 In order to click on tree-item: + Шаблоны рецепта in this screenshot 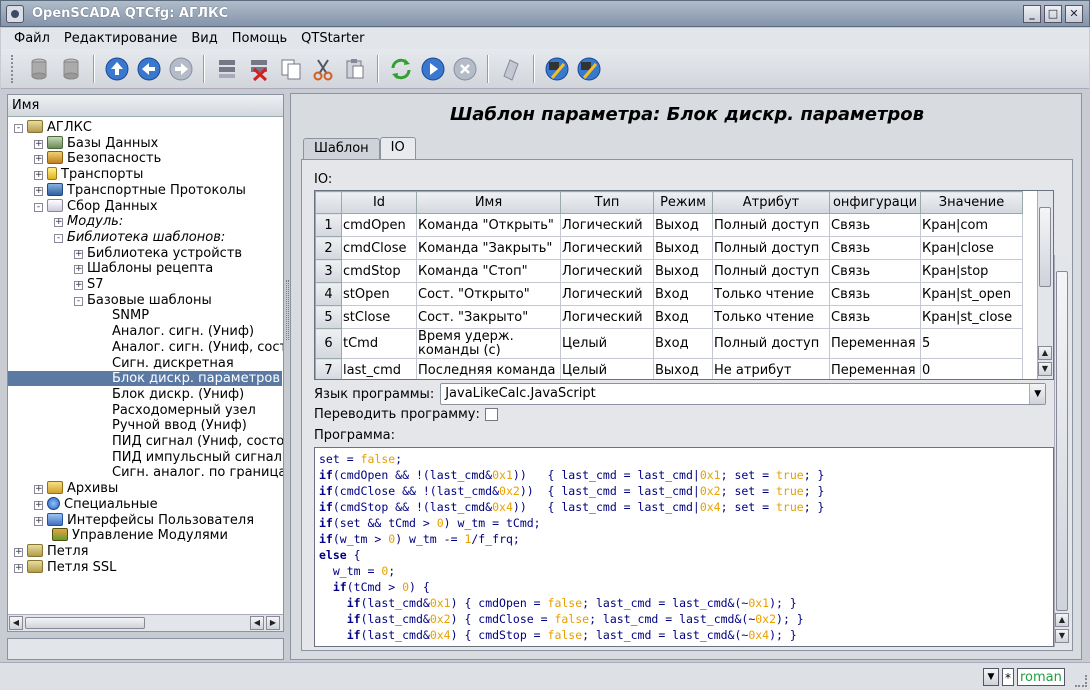, I will do `click(110, 268)`.